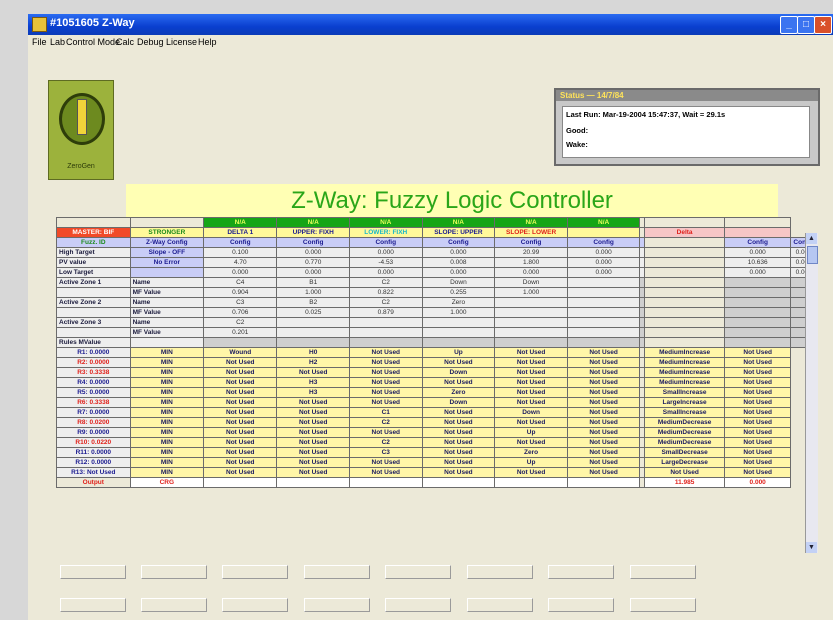 The image size is (833, 620). Describe the element at coordinates (684, 402) in the screenshot. I see `rule-cell: LargeIncrease` at that location.